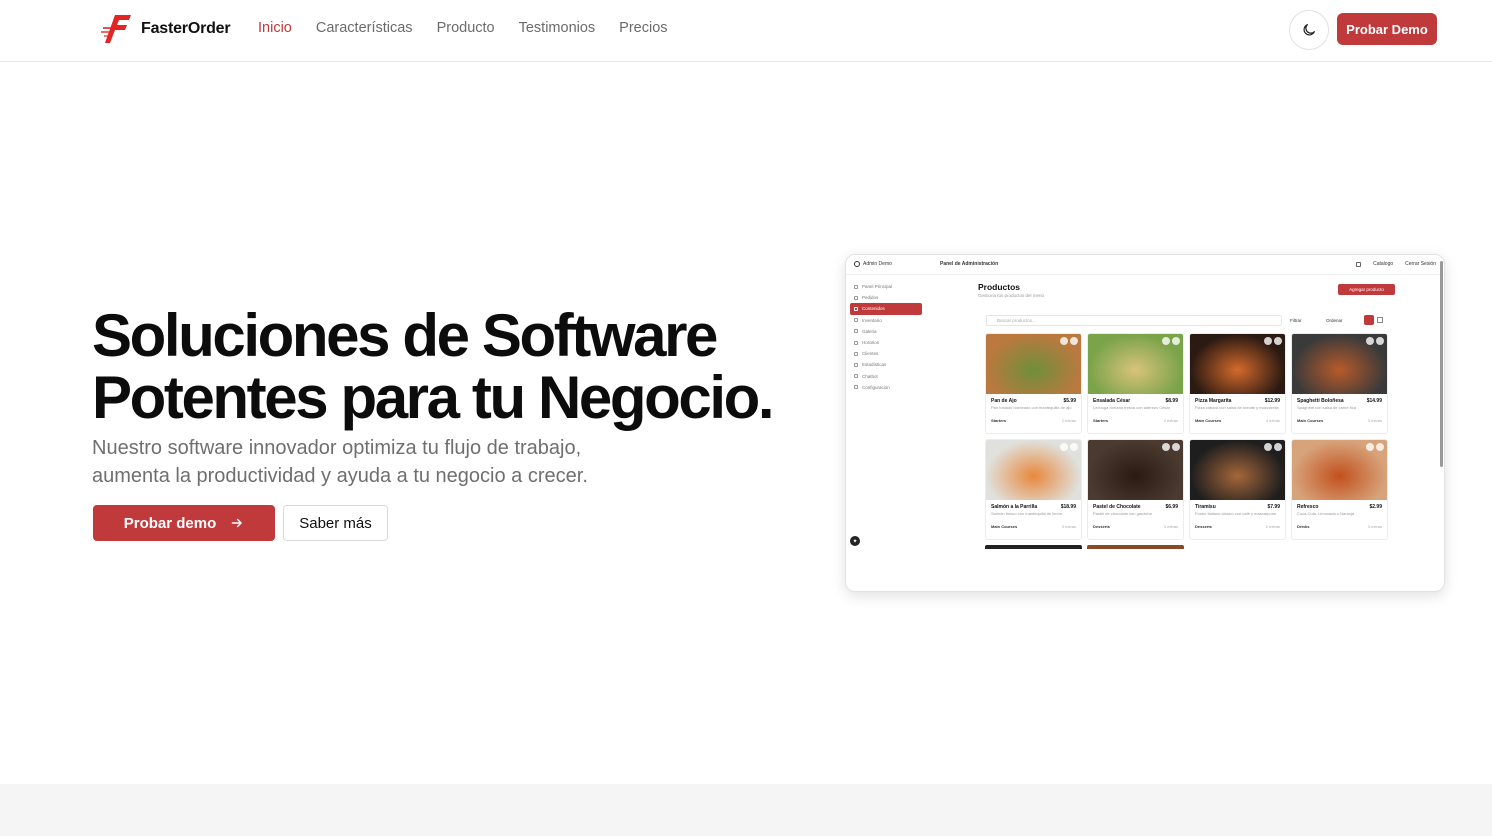  I want to click on nav-link-testimonios: Testimonios, so click(557, 28).